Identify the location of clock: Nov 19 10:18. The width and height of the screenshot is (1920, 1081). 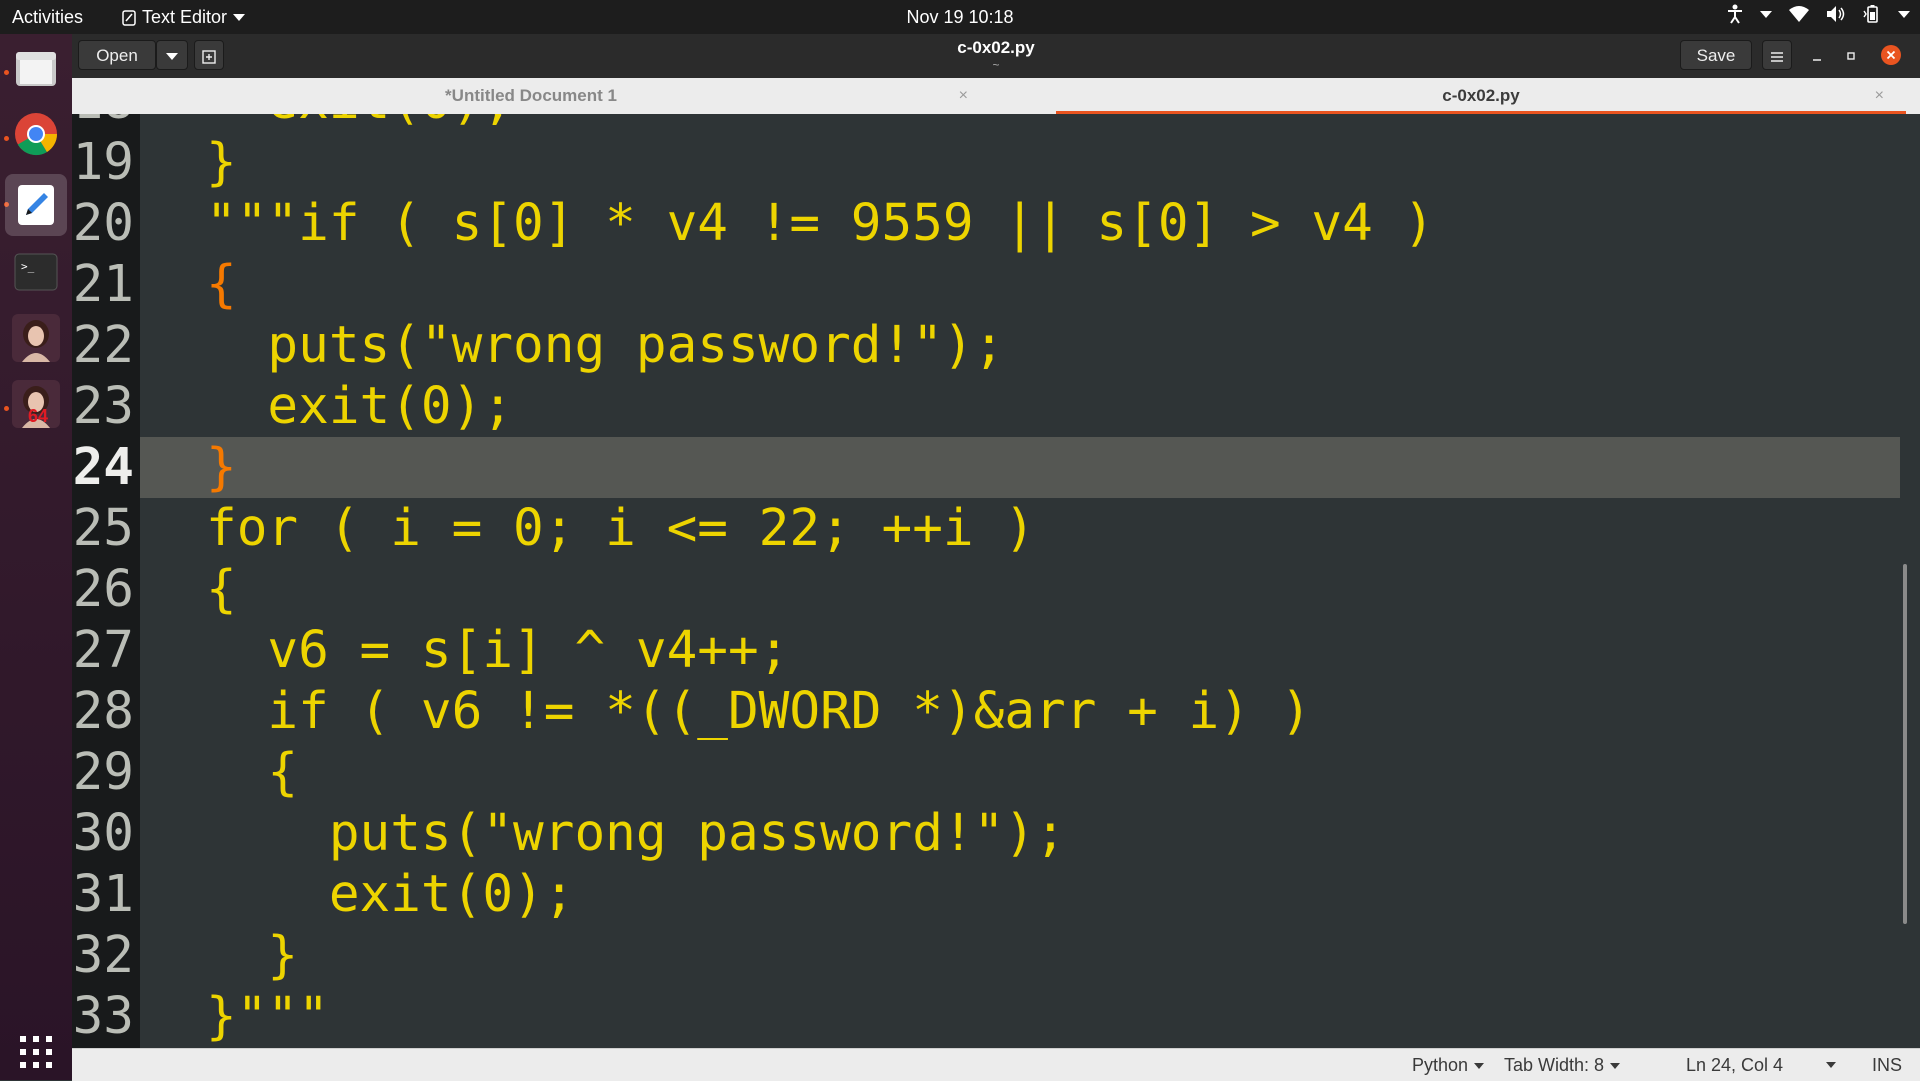
(960, 17).